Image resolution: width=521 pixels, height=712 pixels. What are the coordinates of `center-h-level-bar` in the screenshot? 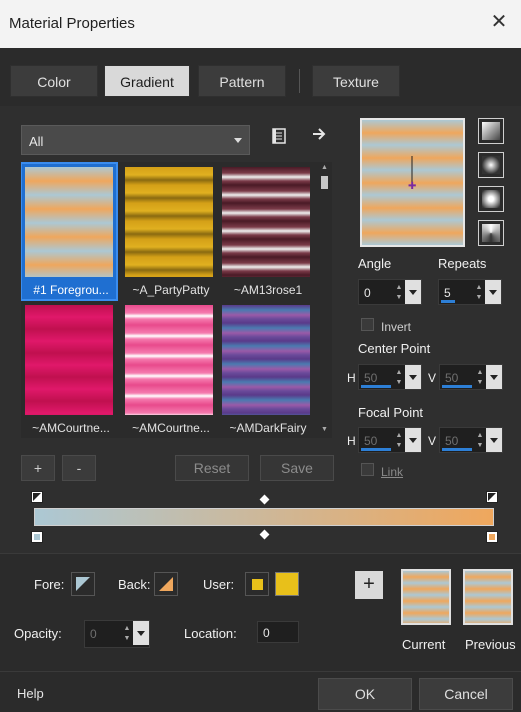 It's located at (376, 386).